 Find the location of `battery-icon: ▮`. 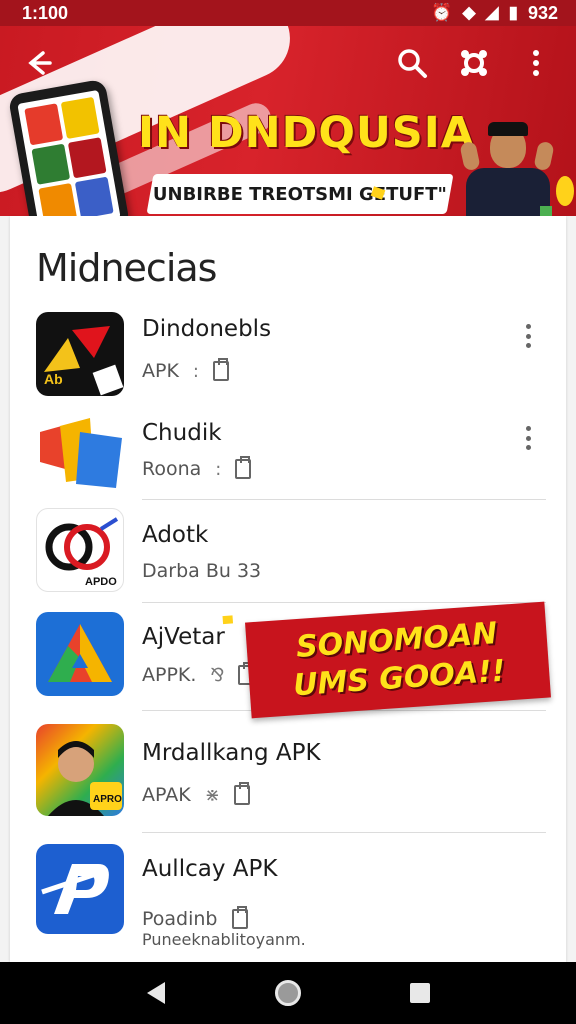

battery-icon: ▮ is located at coordinates (513, 12).